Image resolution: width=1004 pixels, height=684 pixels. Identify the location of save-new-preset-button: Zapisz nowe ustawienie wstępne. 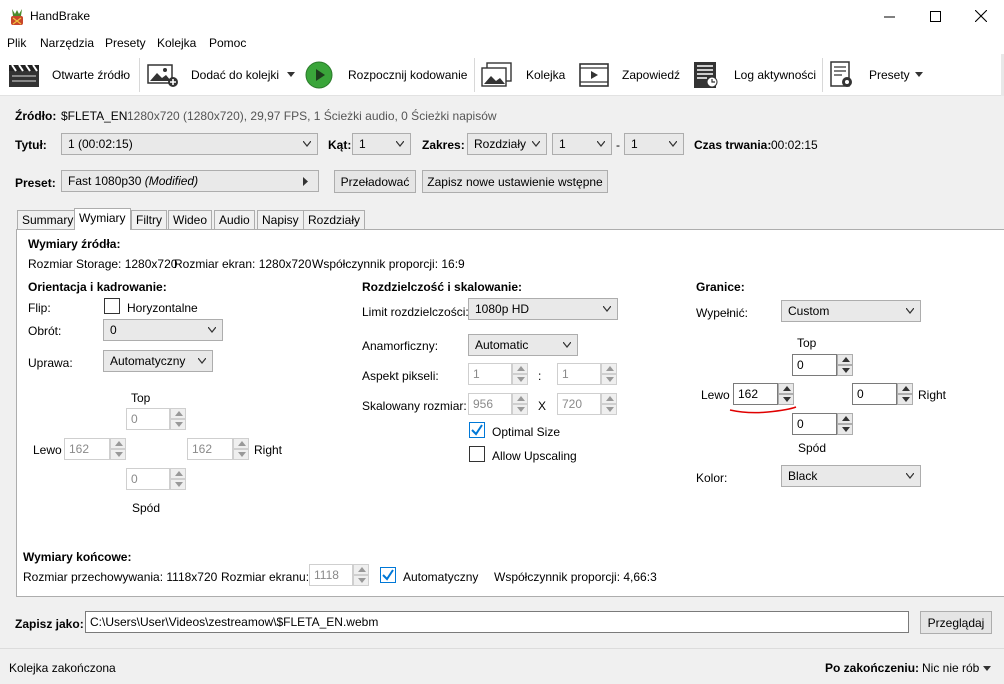
(515, 181).